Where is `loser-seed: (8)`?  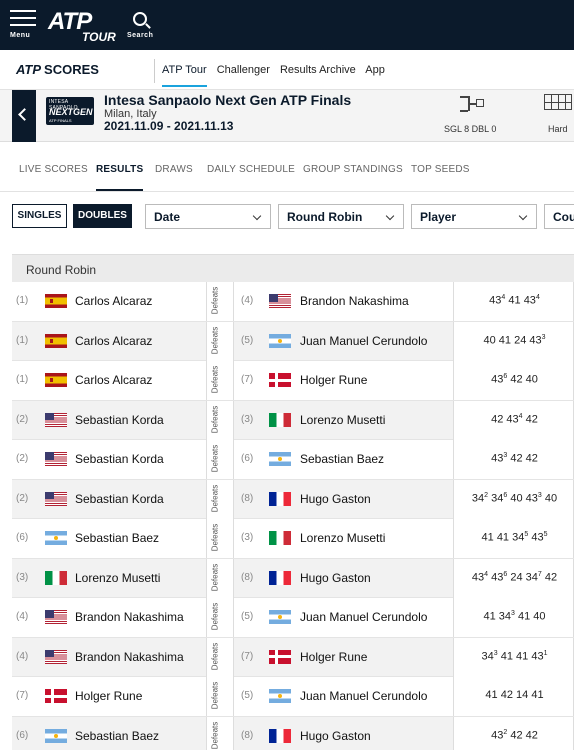
loser-seed: (8) is located at coordinates (247, 498).